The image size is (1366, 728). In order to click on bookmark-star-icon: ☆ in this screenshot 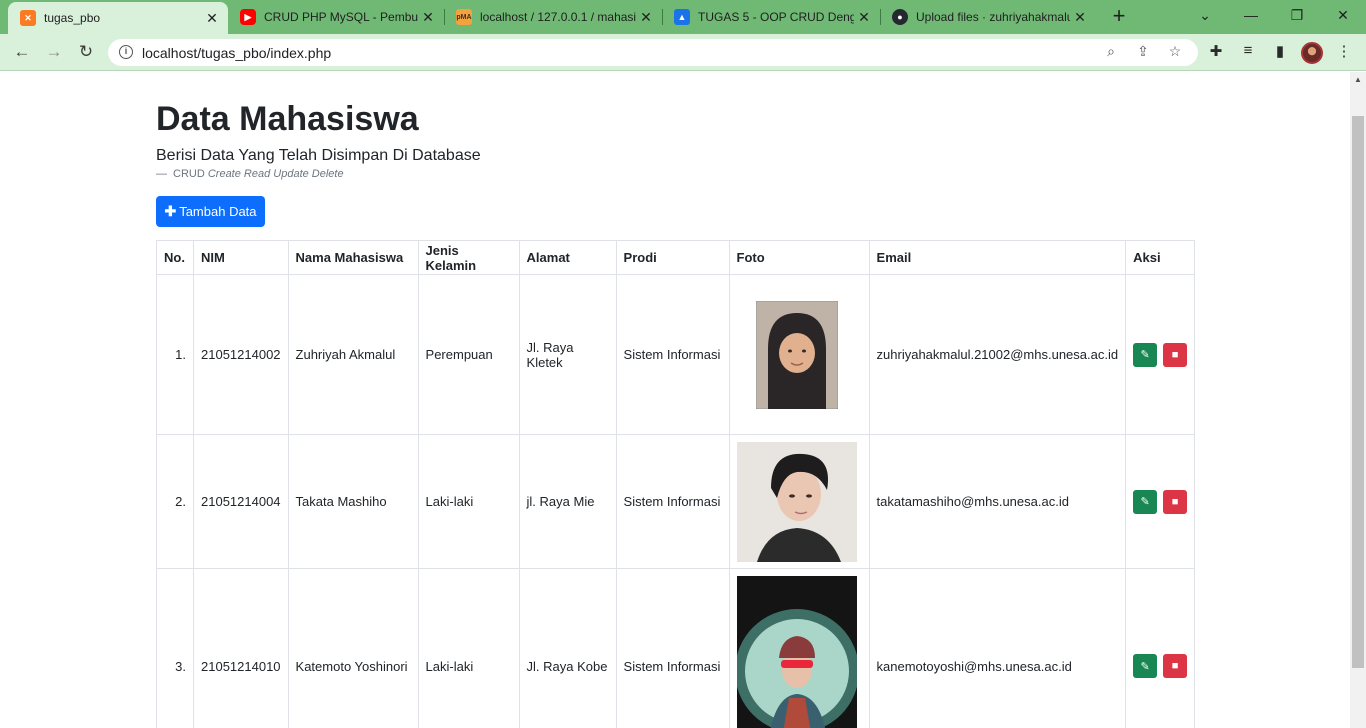, I will do `click(1175, 52)`.